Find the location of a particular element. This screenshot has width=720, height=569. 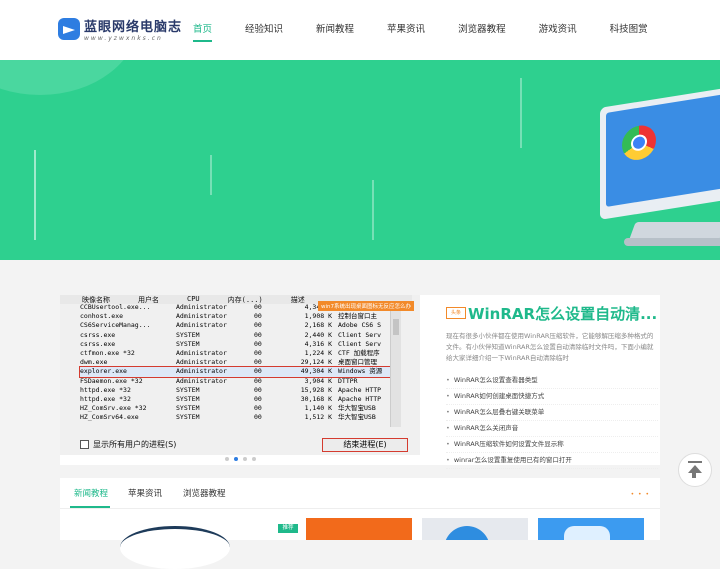

process-cell: Adobe CS6 S is located at coordinates (360, 325).